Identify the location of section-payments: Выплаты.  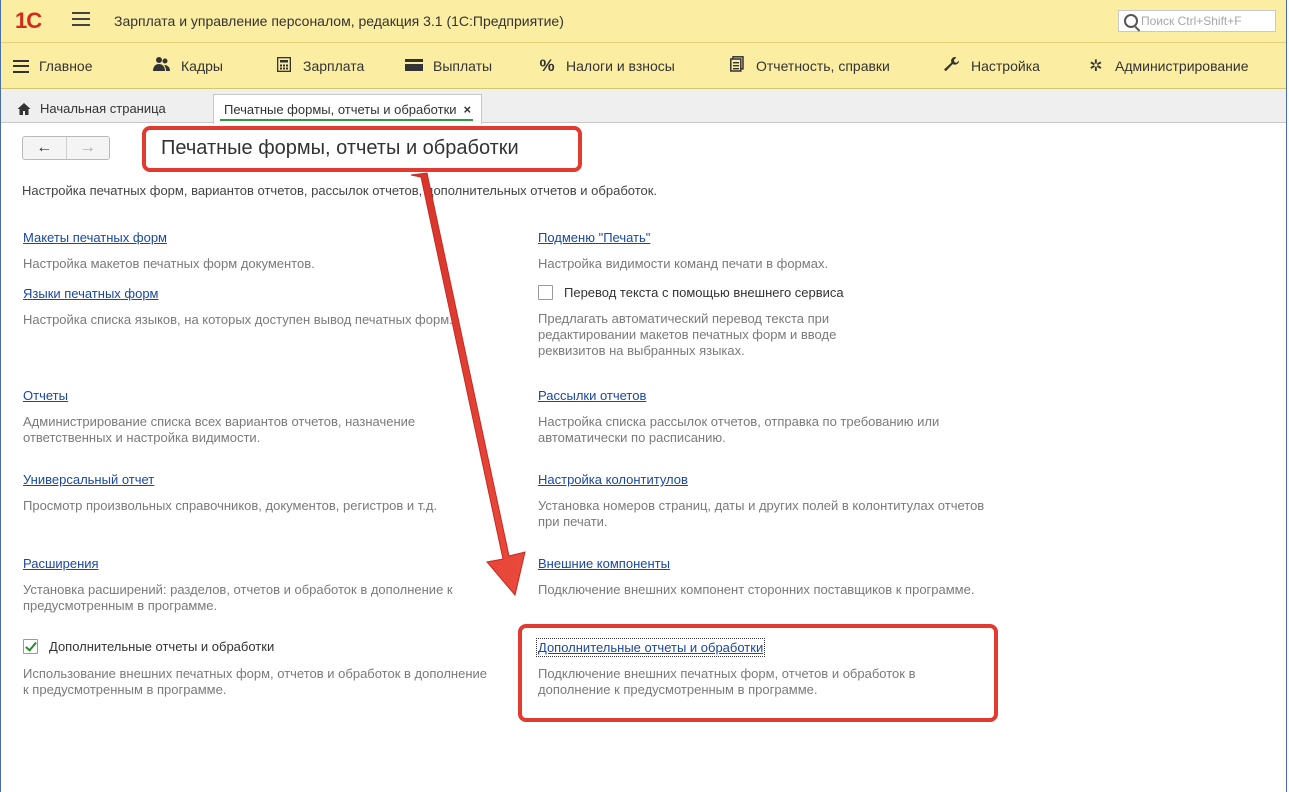
(448, 66).